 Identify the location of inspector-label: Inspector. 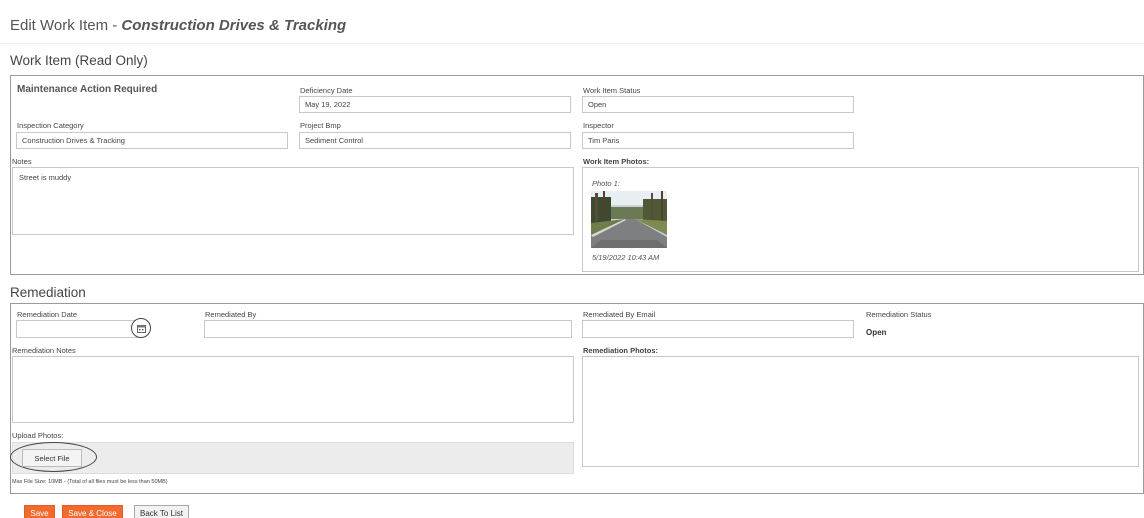
(598, 125).